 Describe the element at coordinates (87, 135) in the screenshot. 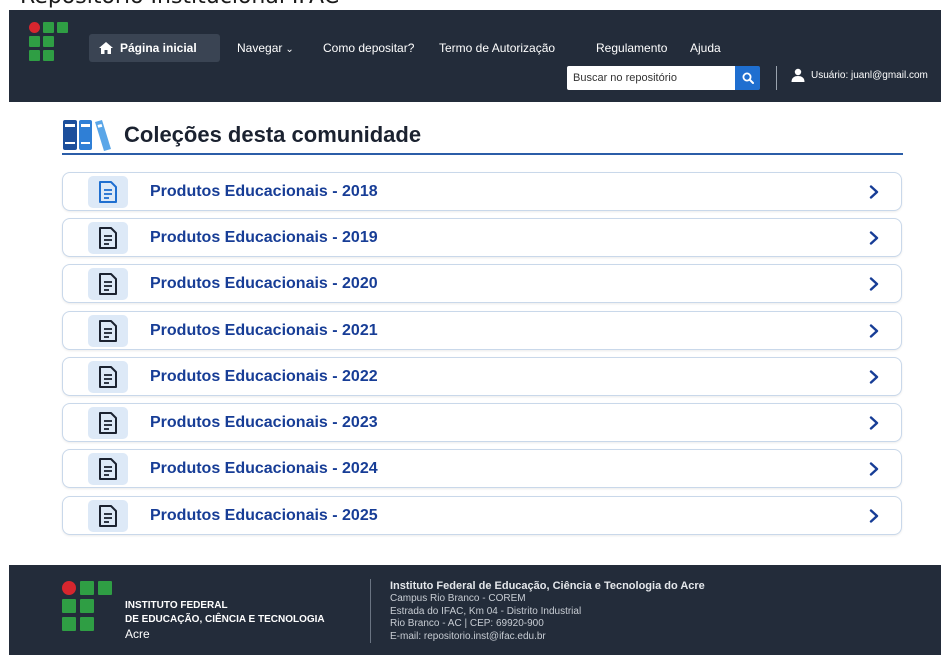

I see `books-icon` at that location.